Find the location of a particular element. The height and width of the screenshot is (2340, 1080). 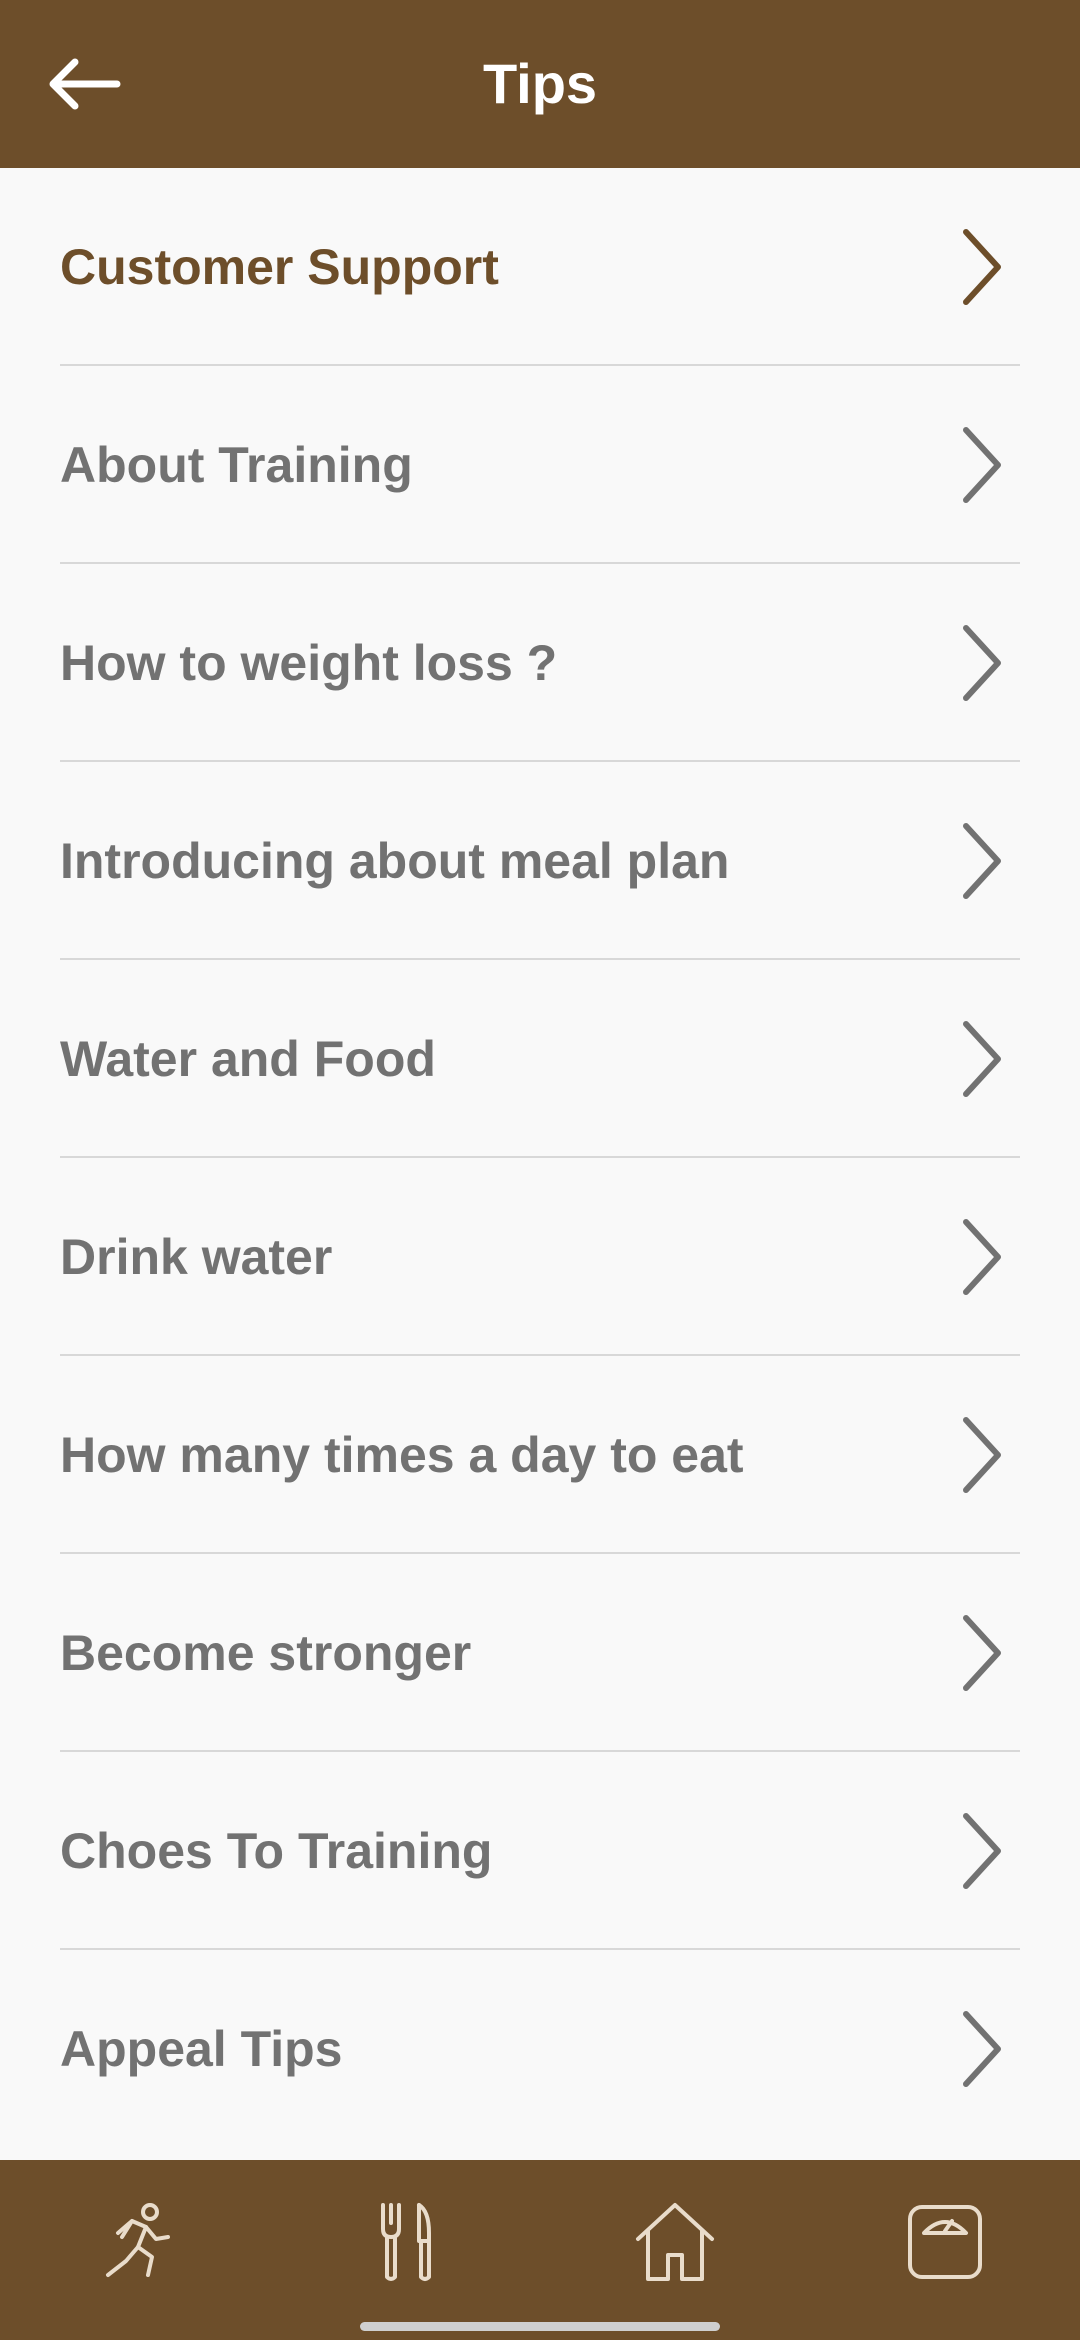

fork-knife-icon is located at coordinates (406, 2242).